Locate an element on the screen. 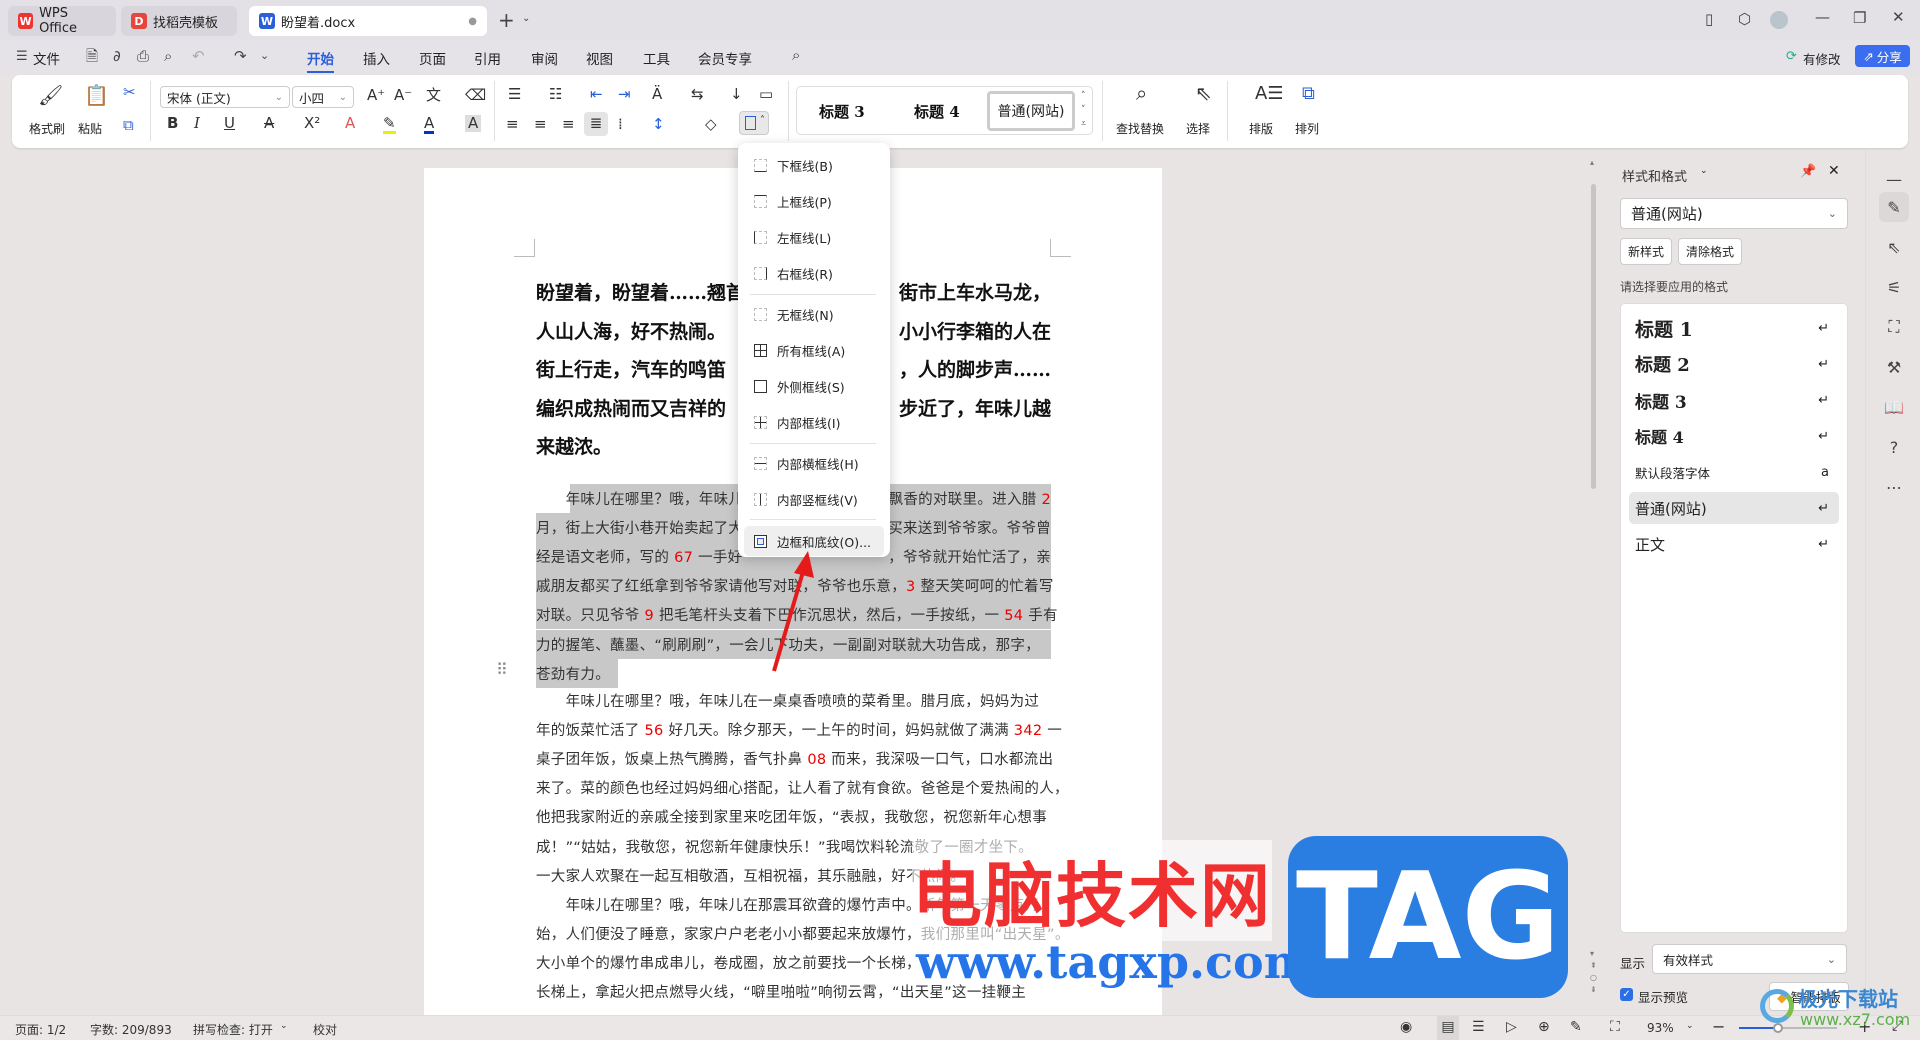 The width and height of the screenshot is (1920, 1040). style-heading-3: 标题 3 is located at coordinates (842, 111).